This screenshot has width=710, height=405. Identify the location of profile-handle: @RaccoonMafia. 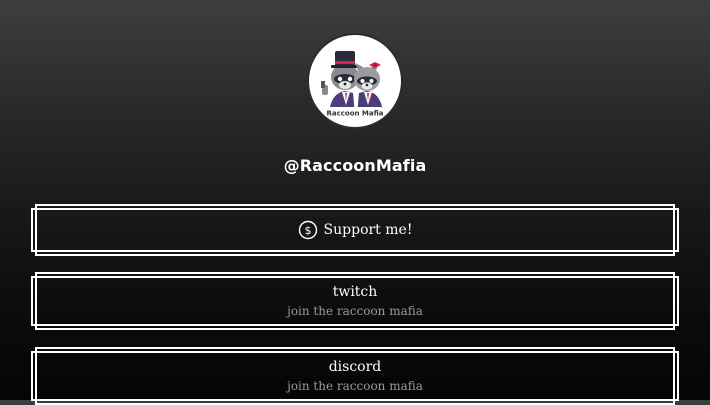
(355, 165).